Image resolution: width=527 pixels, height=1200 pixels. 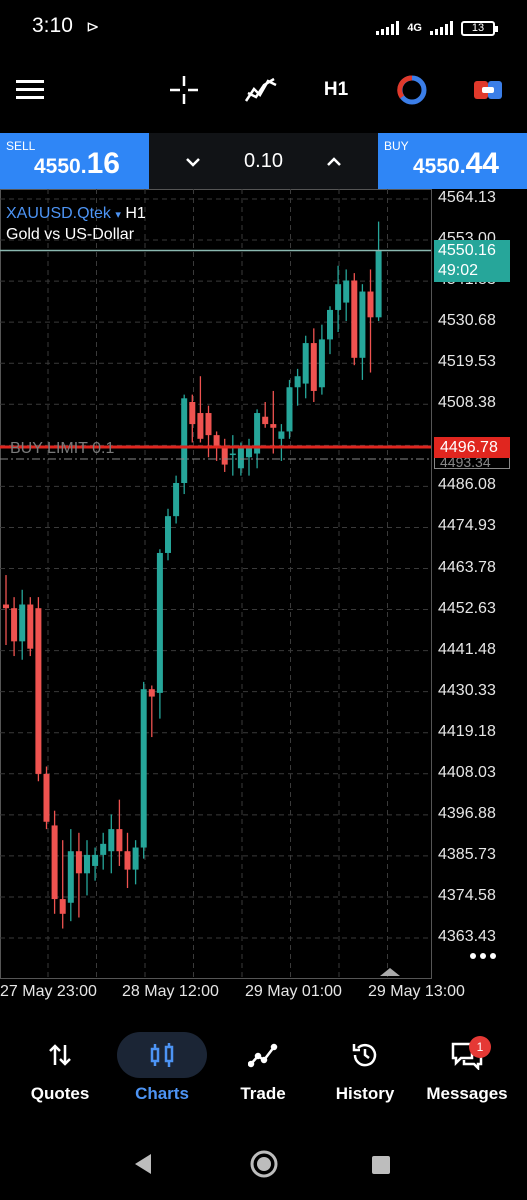 What do you see at coordinates (21, 146) in the screenshot?
I see `sell-label: SELL` at bounding box center [21, 146].